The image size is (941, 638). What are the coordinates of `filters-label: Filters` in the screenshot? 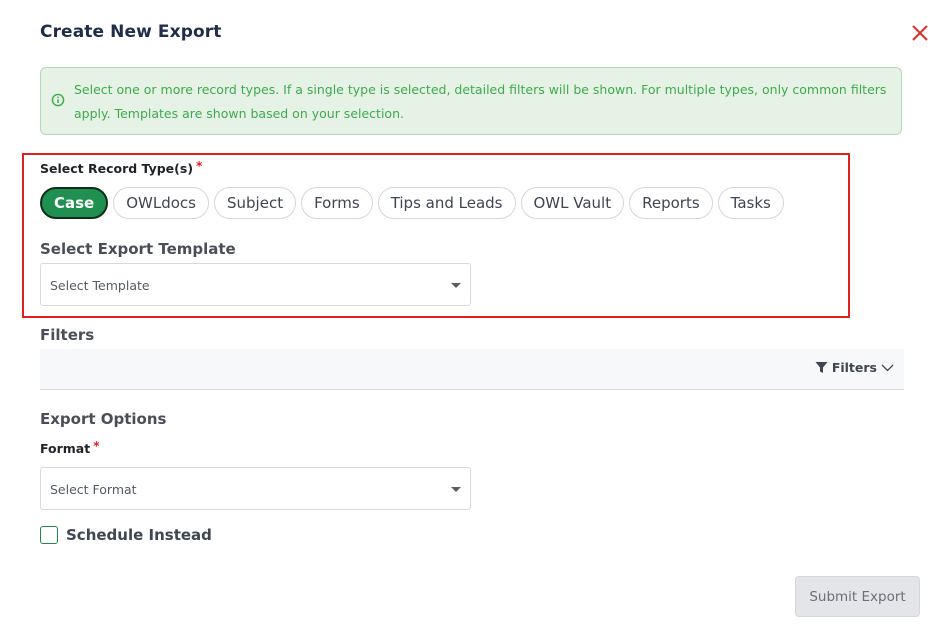 It's located at (67, 335).